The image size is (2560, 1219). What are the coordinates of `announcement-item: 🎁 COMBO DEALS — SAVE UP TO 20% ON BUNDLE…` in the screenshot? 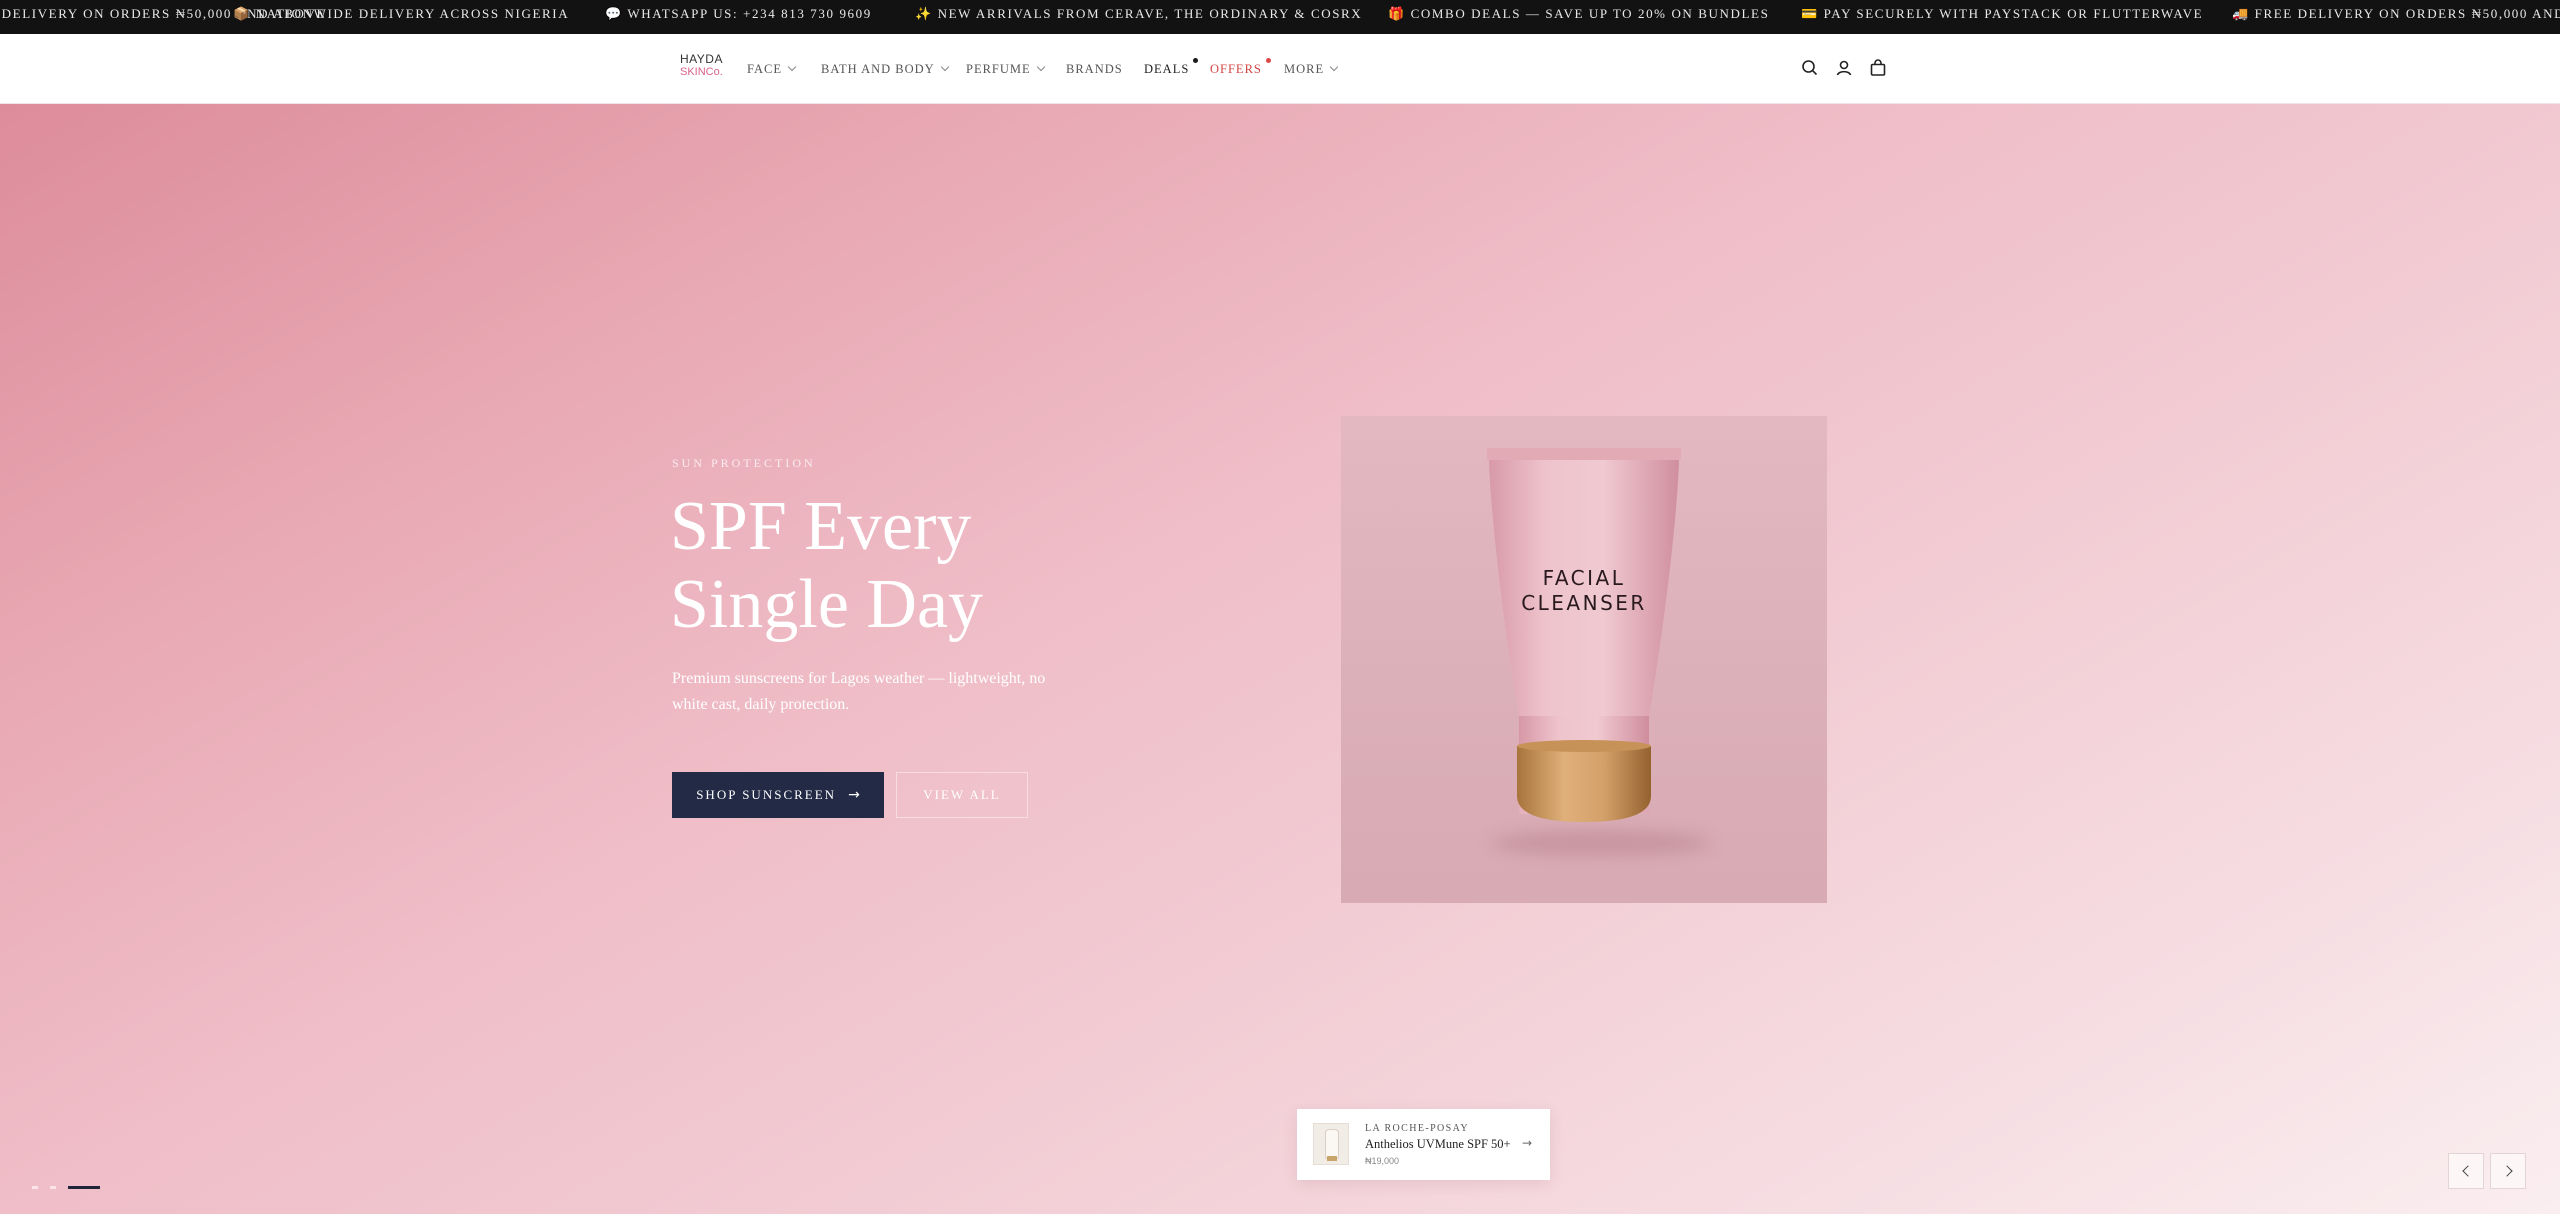 It's located at (1579, 13).